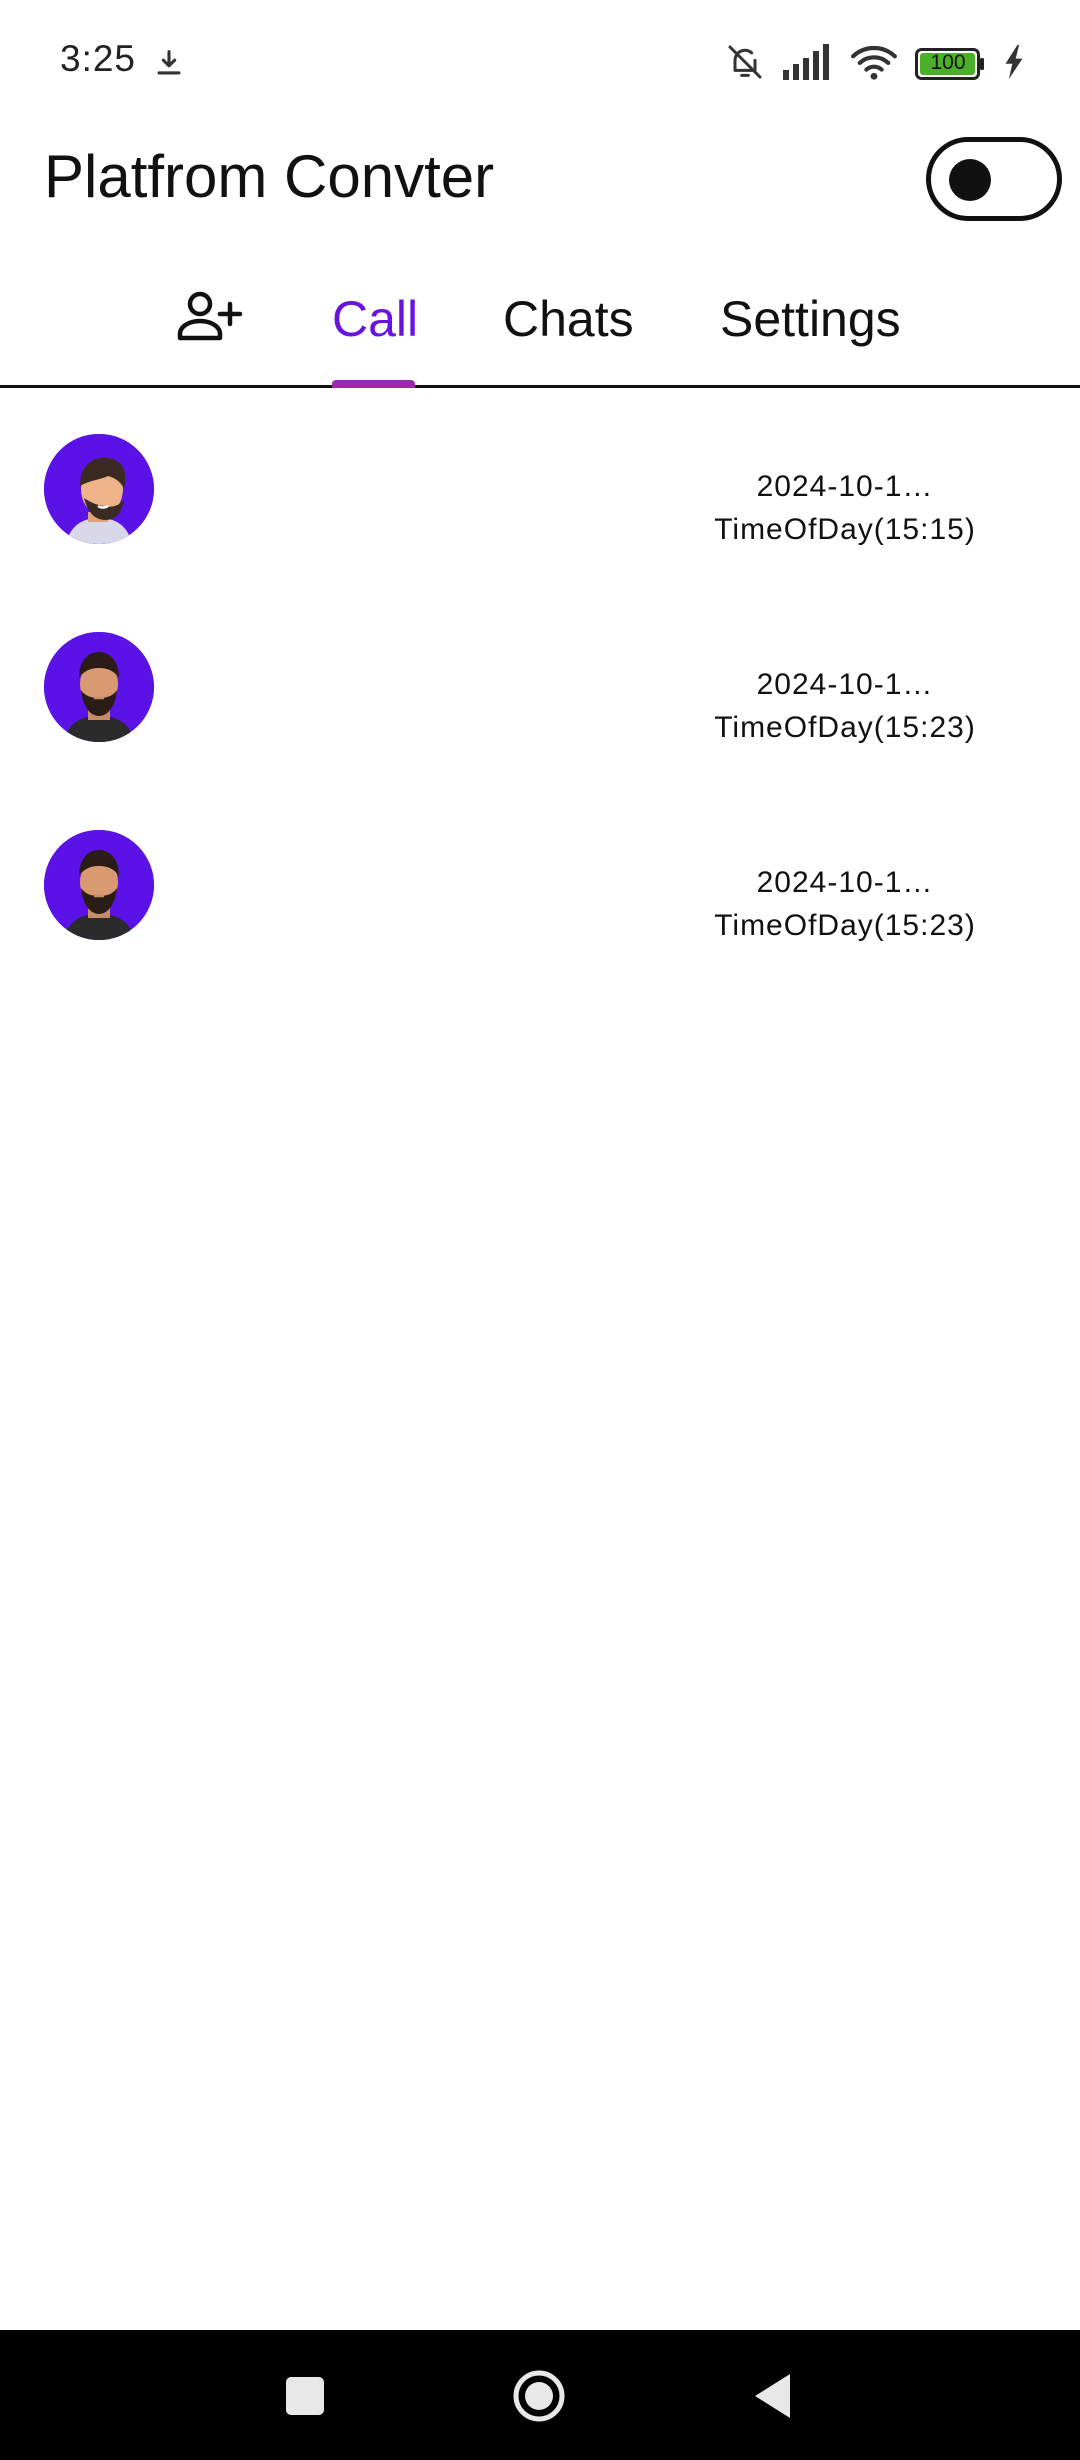 Image resolution: width=1080 pixels, height=2460 pixels. What do you see at coordinates (845, 529) in the screenshot?
I see `call-time: TimeOfDay(15:15)` at bounding box center [845, 529].